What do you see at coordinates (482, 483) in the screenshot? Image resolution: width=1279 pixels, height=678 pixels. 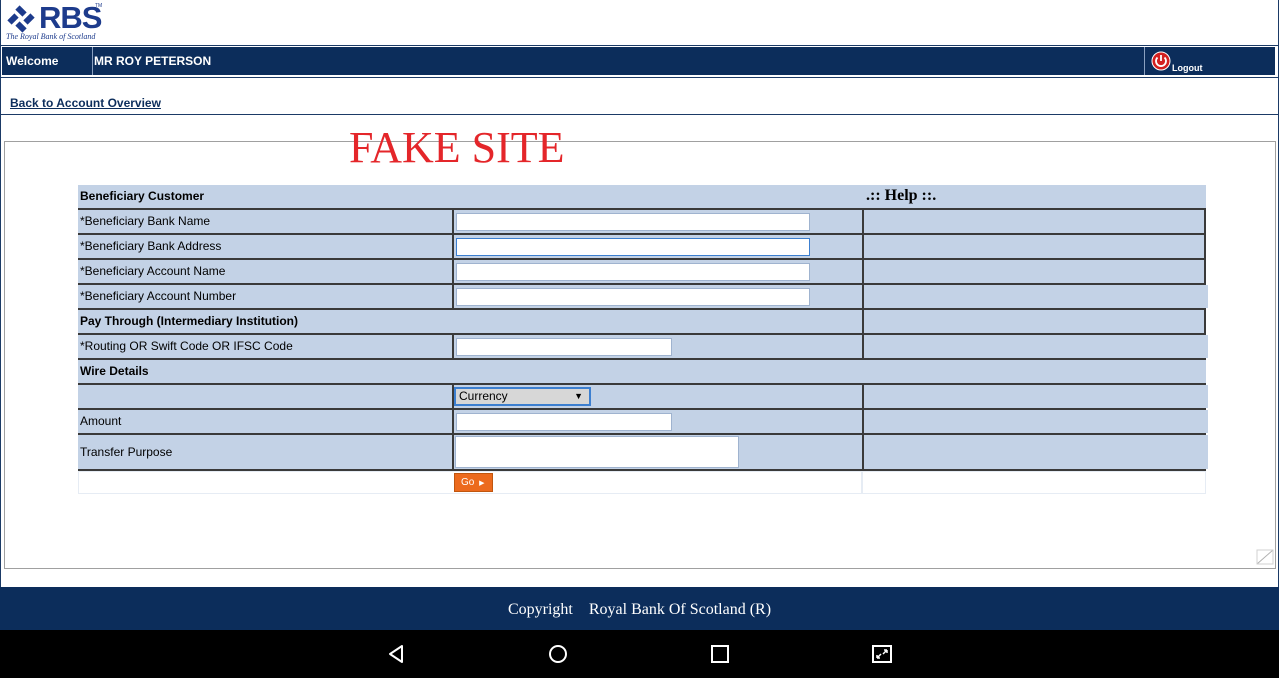 I see `play-arrow-icon: ▶` at bounding box center [482, 483].